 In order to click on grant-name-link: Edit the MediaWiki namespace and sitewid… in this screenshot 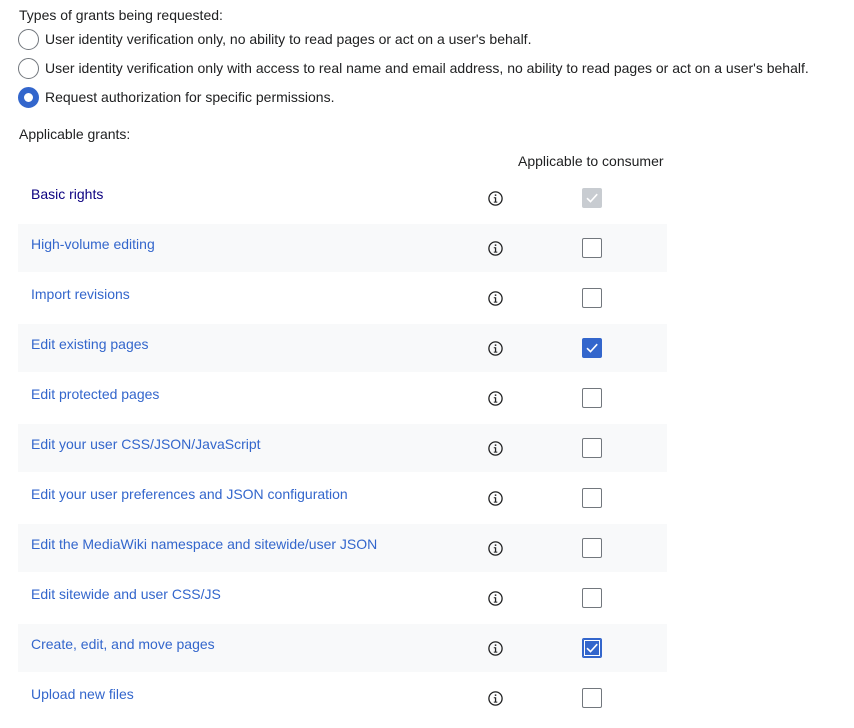, I will do `click(204, 544)`.